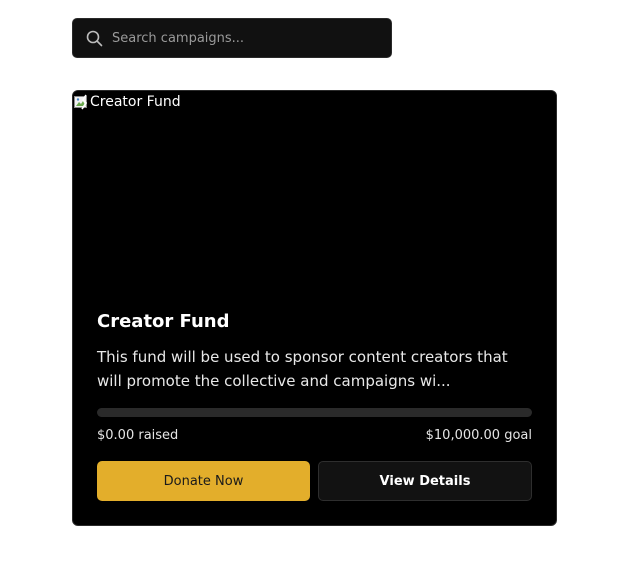 This screenshot has width=642, height=575. What do you see at coordinates (251, 38) in the screenshot?
I see `search-input` at bounding box center [251, 38].